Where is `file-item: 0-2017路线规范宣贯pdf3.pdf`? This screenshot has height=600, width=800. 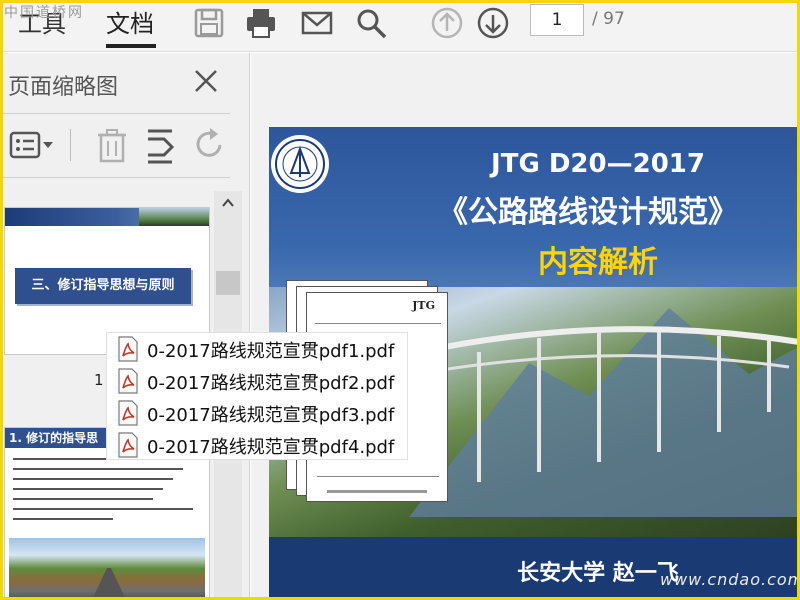 file-item: 0-2017路线规范宣贯pdf3.pdf is located at coordinates (262, 413).